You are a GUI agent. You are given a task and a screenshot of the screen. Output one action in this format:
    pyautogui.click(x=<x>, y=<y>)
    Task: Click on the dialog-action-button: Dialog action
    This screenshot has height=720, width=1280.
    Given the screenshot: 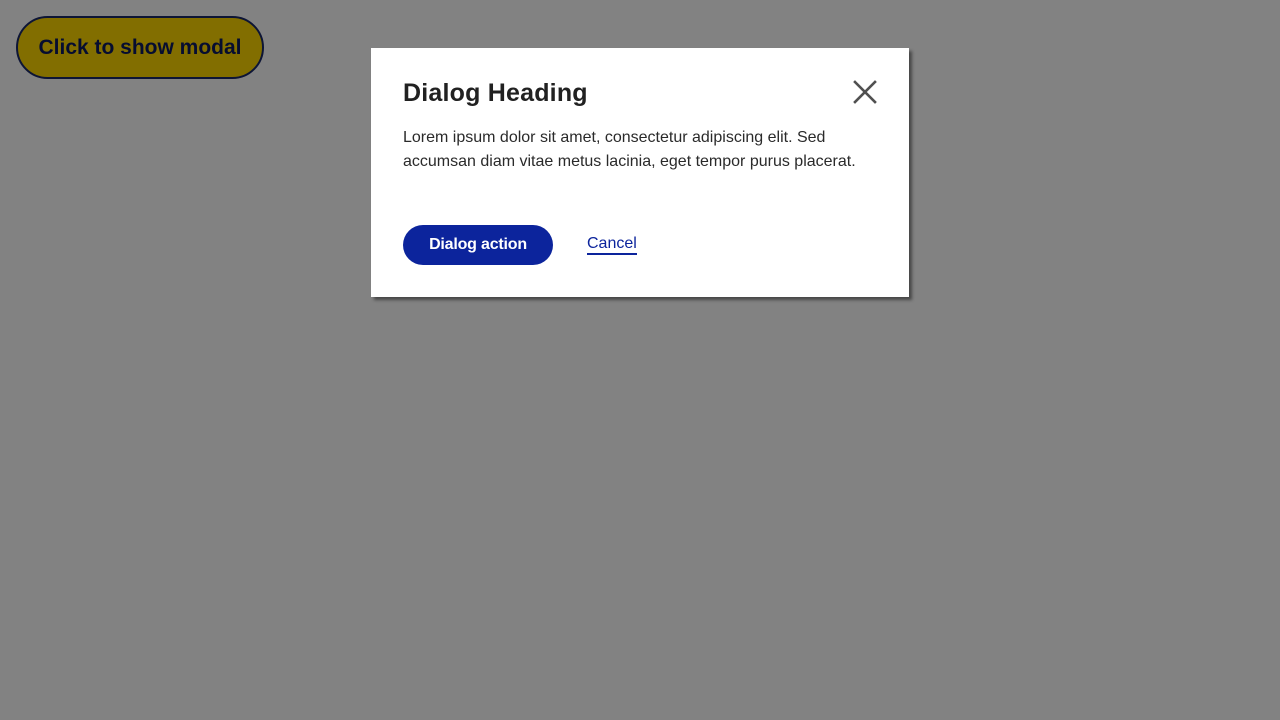 What is the action you would take?
    pyautogui.click(x=478, y=245)
    